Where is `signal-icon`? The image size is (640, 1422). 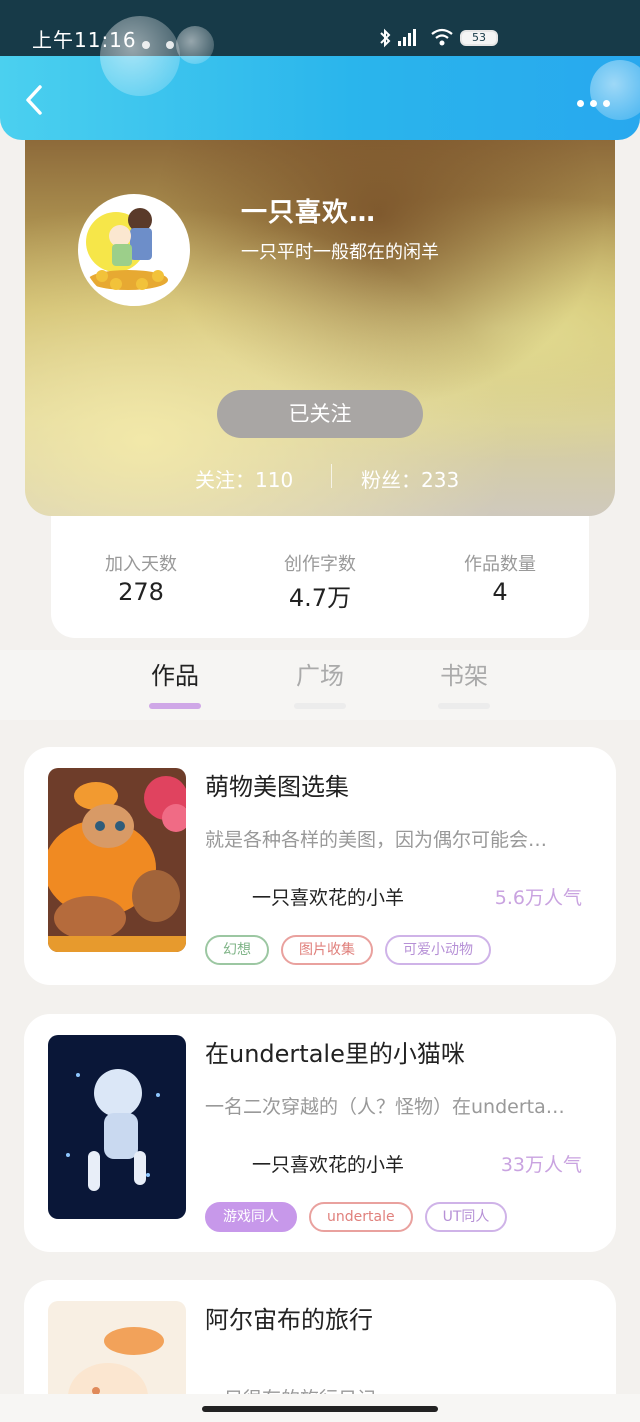 signal-icon is located at coordinates (407, 37).